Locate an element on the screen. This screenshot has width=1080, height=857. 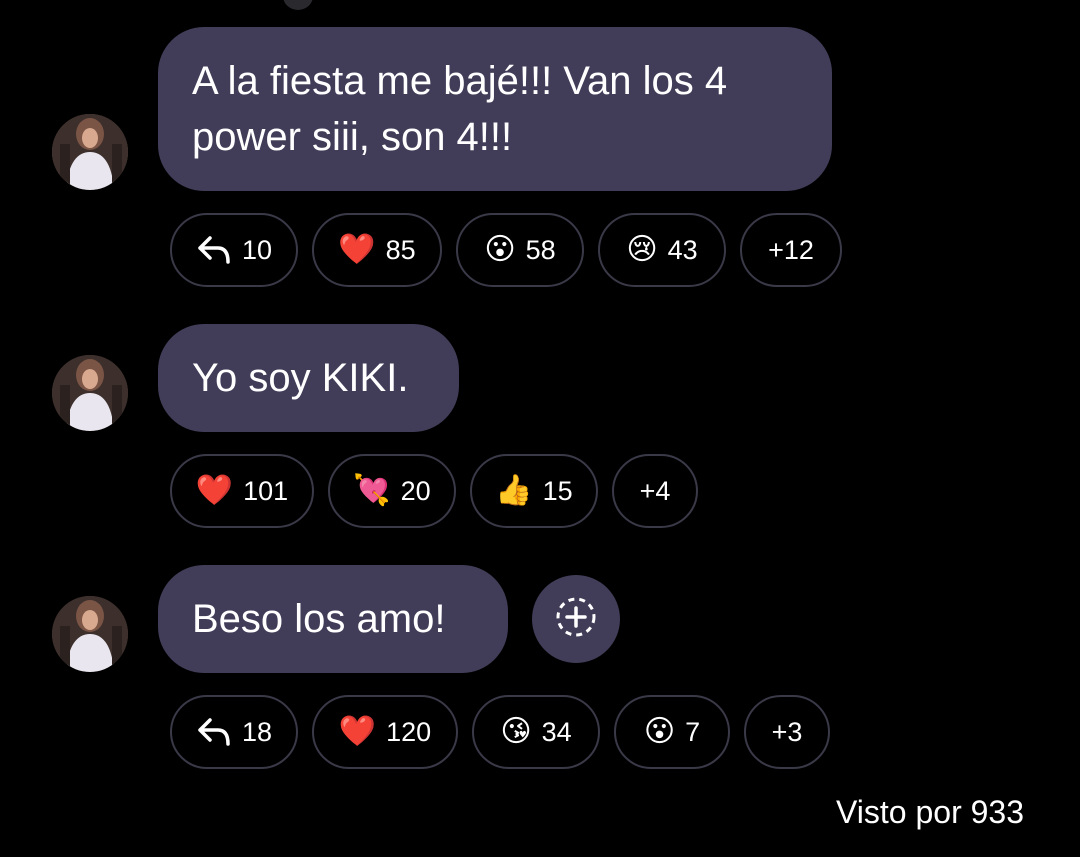
reaction-count: 15 is located at coordinates (557, 490).